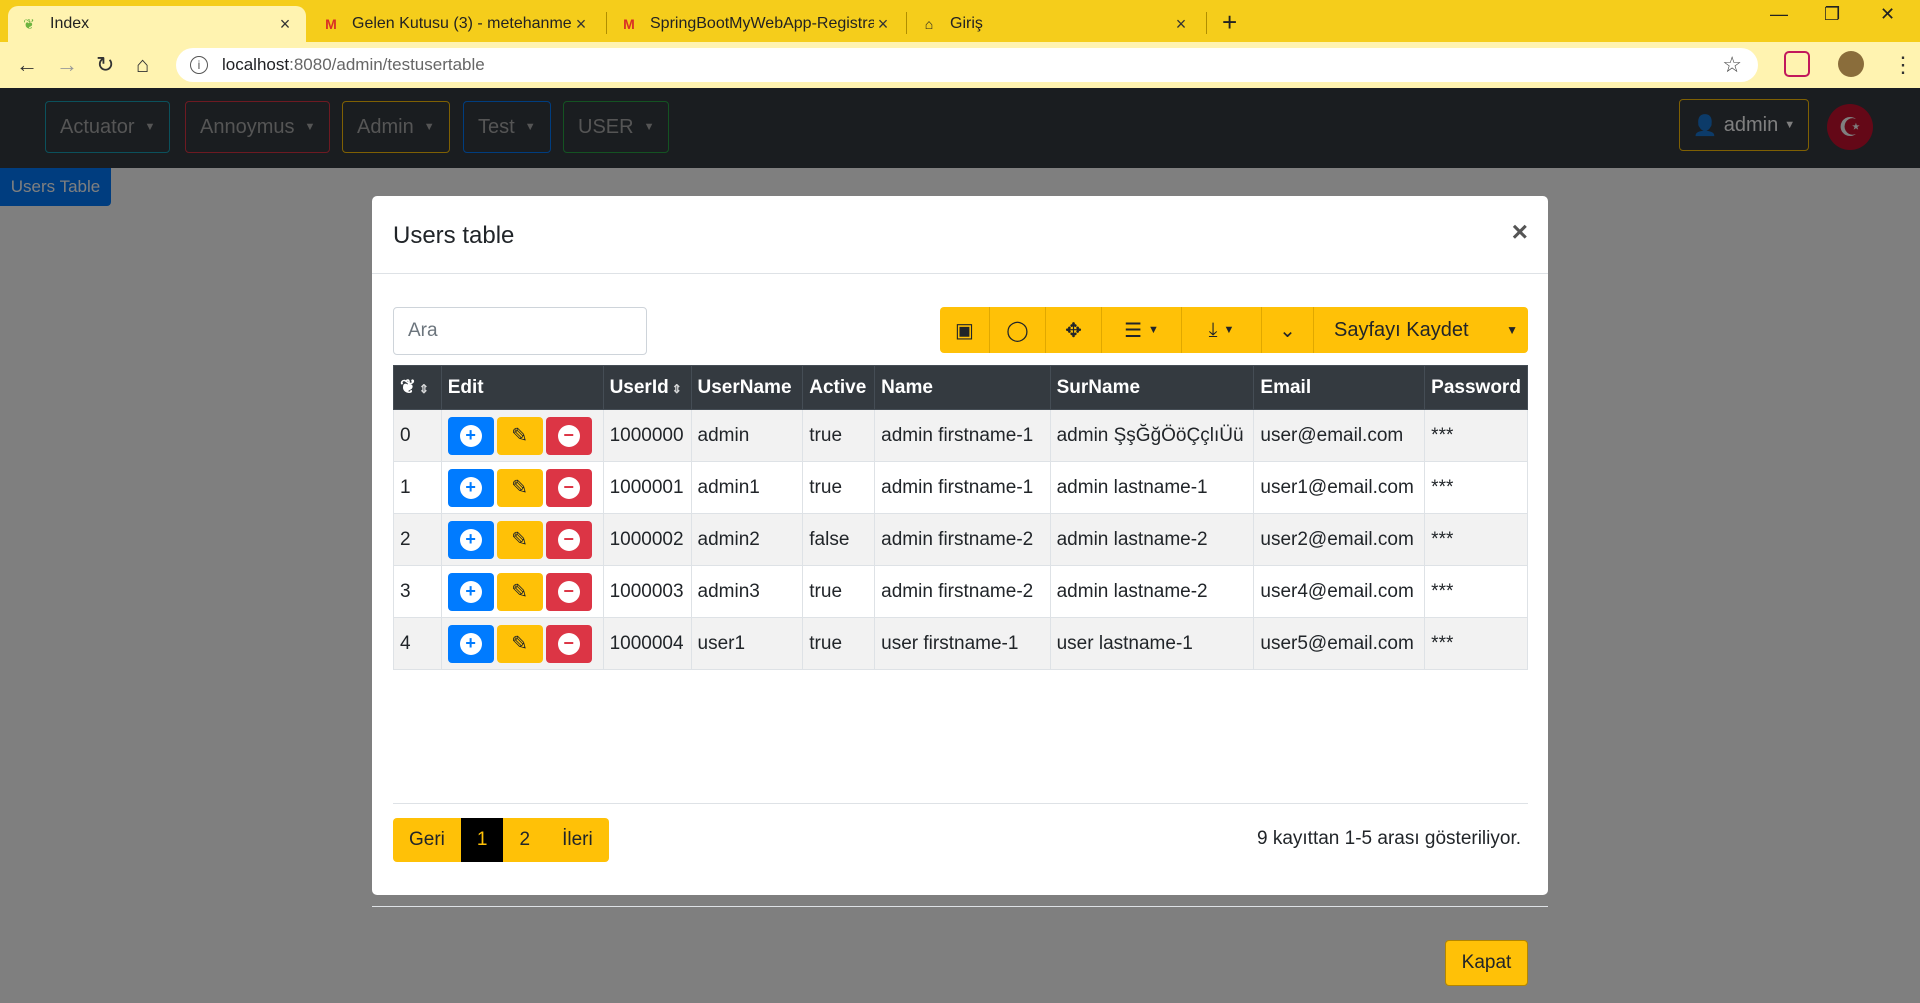  What do you see at coordinates (157, 24) in the screenshot?
I see `browser-tab: ❦ Index ×` at bounding box center [157, 24].